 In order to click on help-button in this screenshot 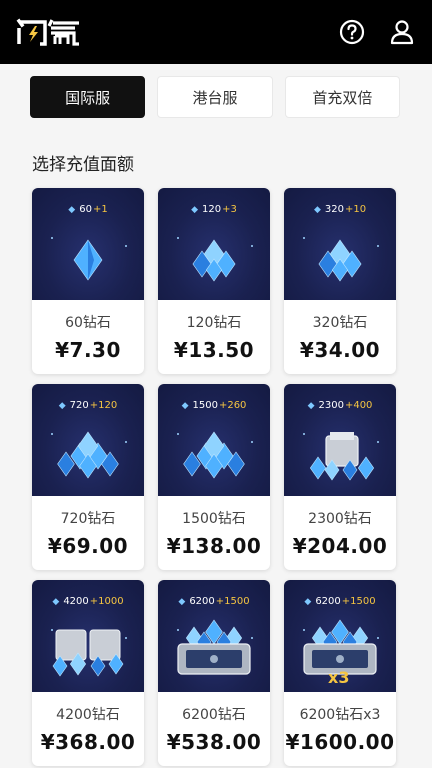, I will do `click(352, 32)`.